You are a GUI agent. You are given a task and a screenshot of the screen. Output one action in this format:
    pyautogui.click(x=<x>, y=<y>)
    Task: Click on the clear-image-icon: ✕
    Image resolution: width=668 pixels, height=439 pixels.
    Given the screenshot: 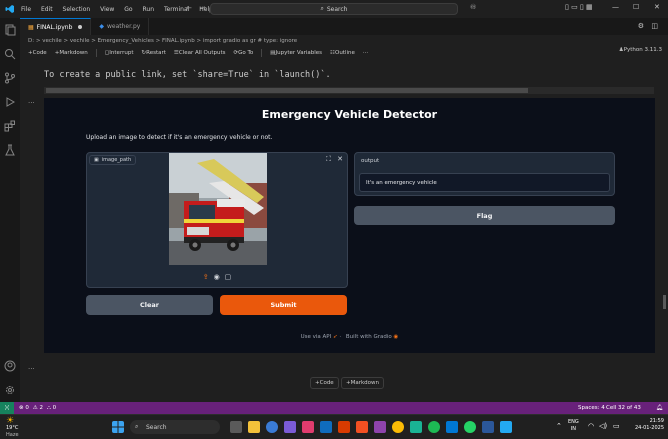 What is the action you would take?
    pyautogui.click(x=340, y=159)
    